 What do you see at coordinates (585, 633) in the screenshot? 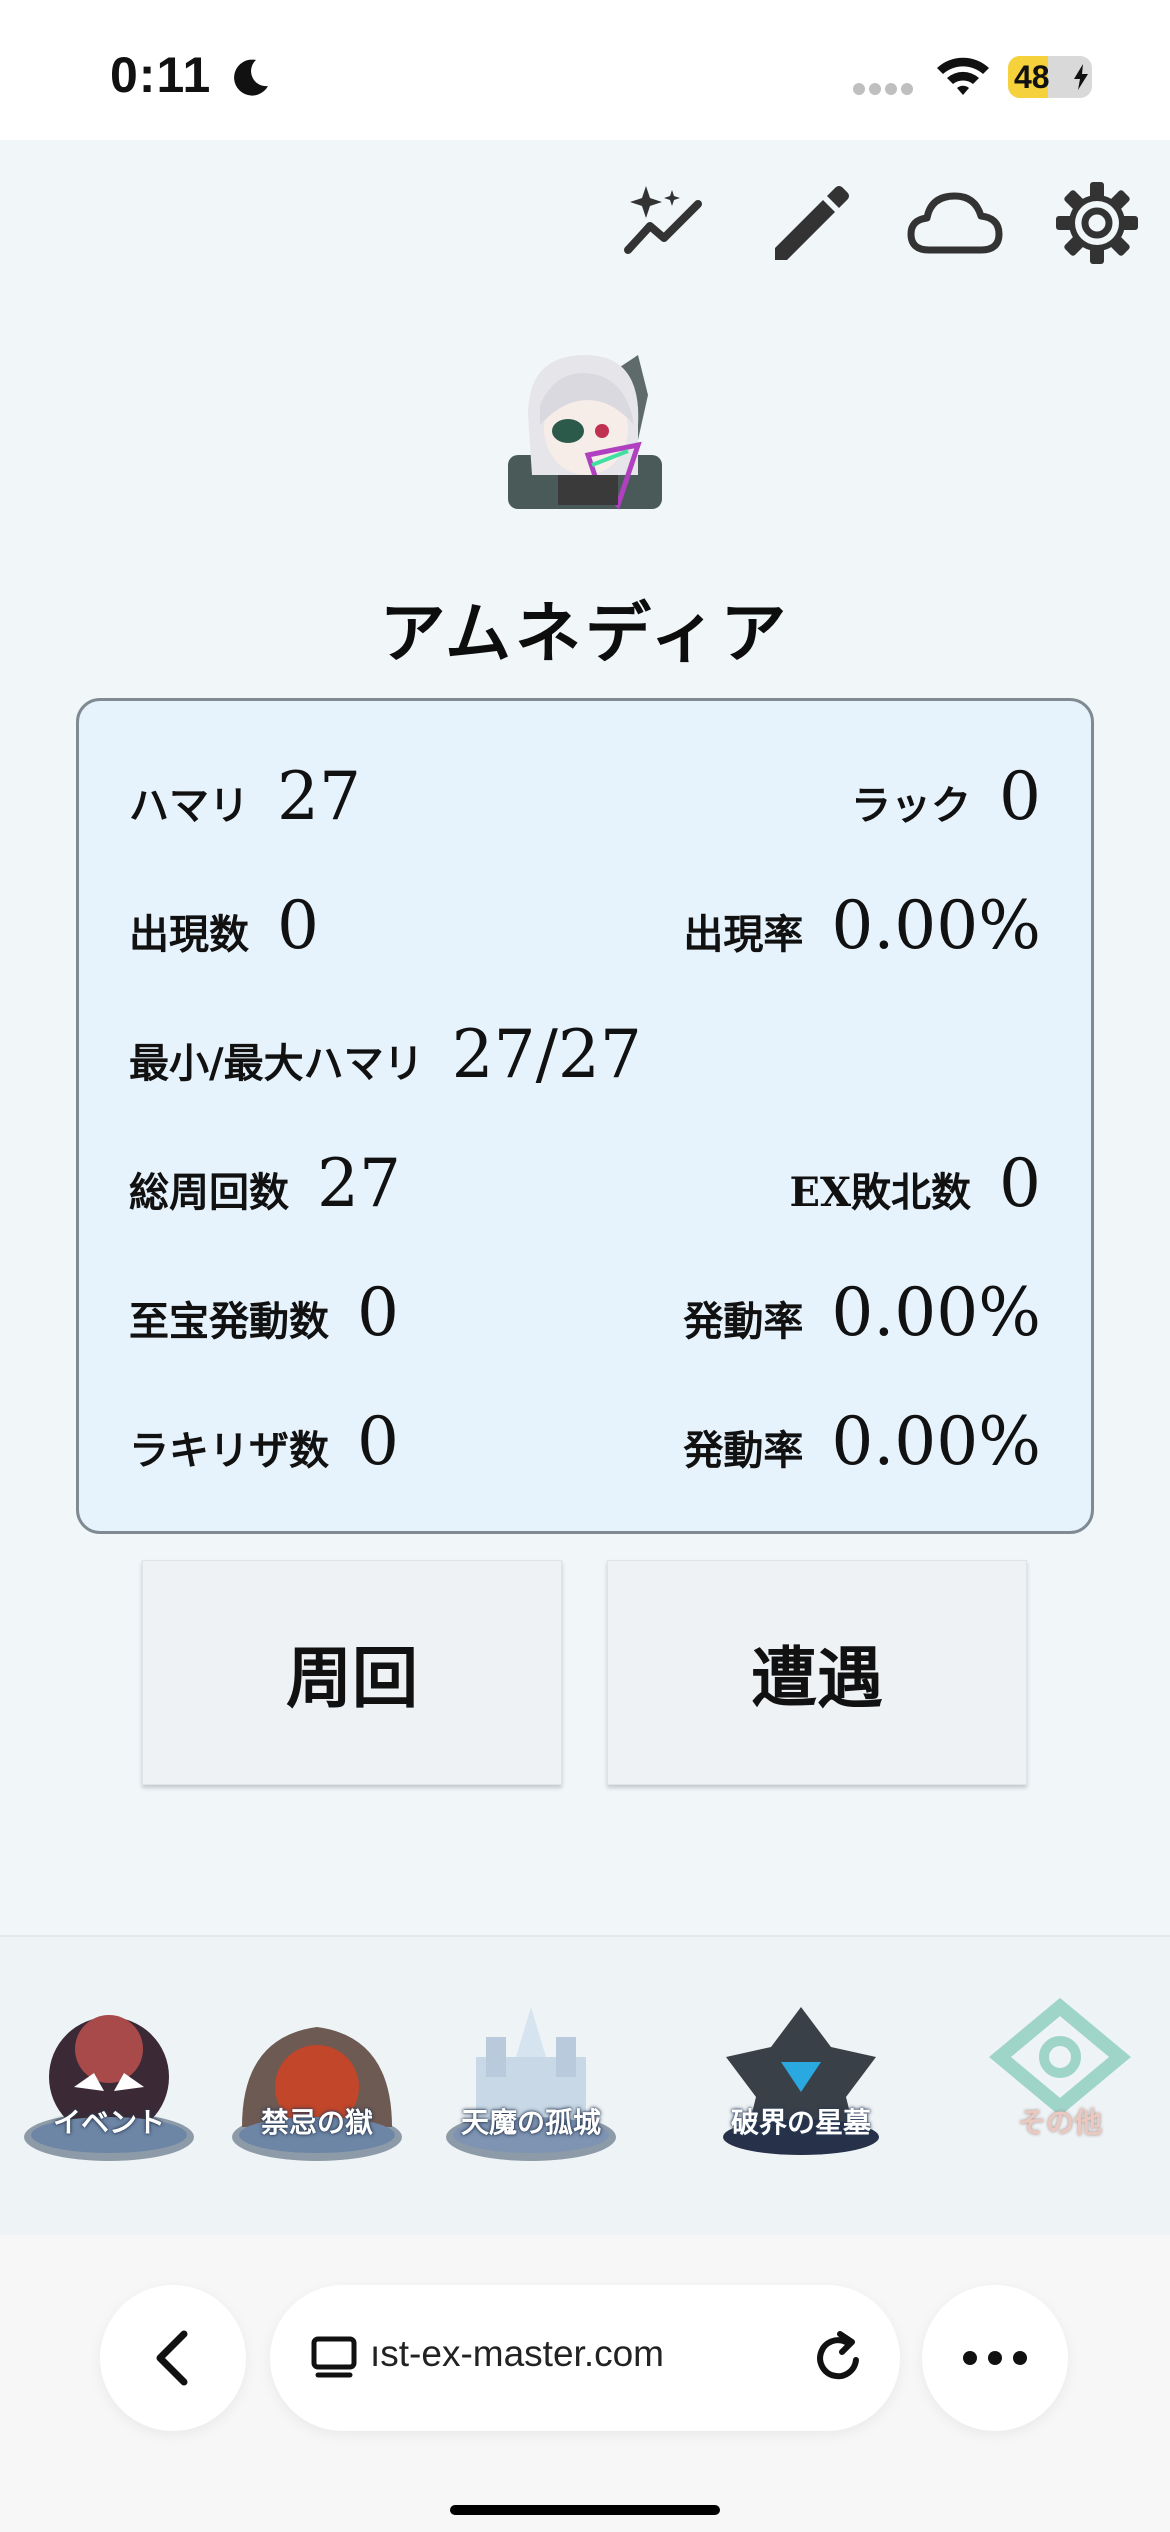
I see `monster-name: アムネディア` at bounding box center [585, 633].